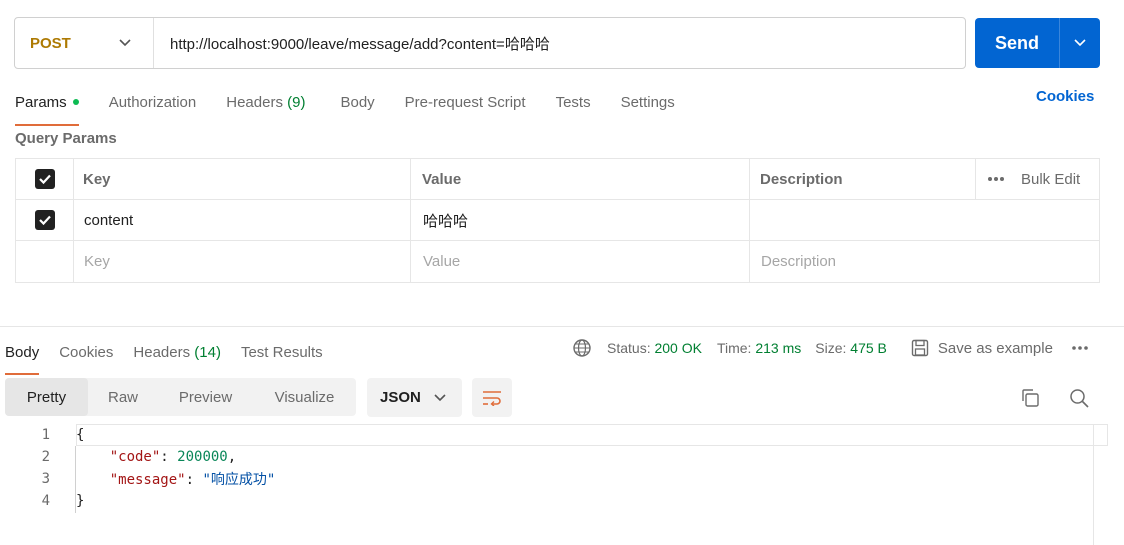  I want to click on format-select: JSON, so click(414, 397).